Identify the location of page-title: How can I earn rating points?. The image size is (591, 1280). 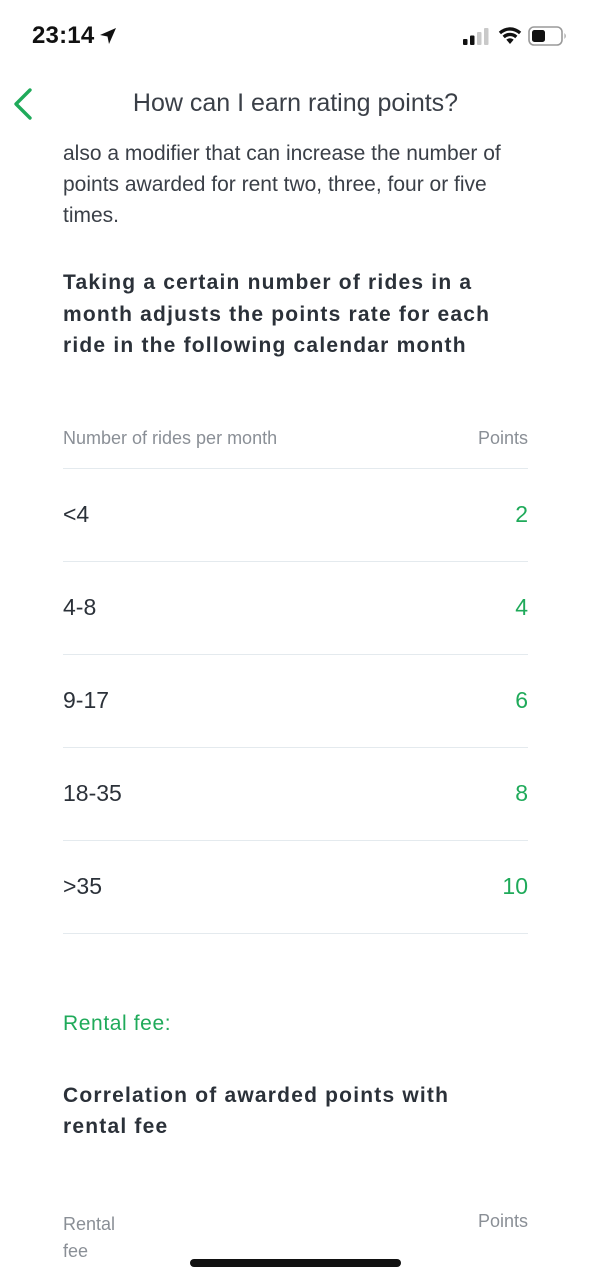
(295, 103).